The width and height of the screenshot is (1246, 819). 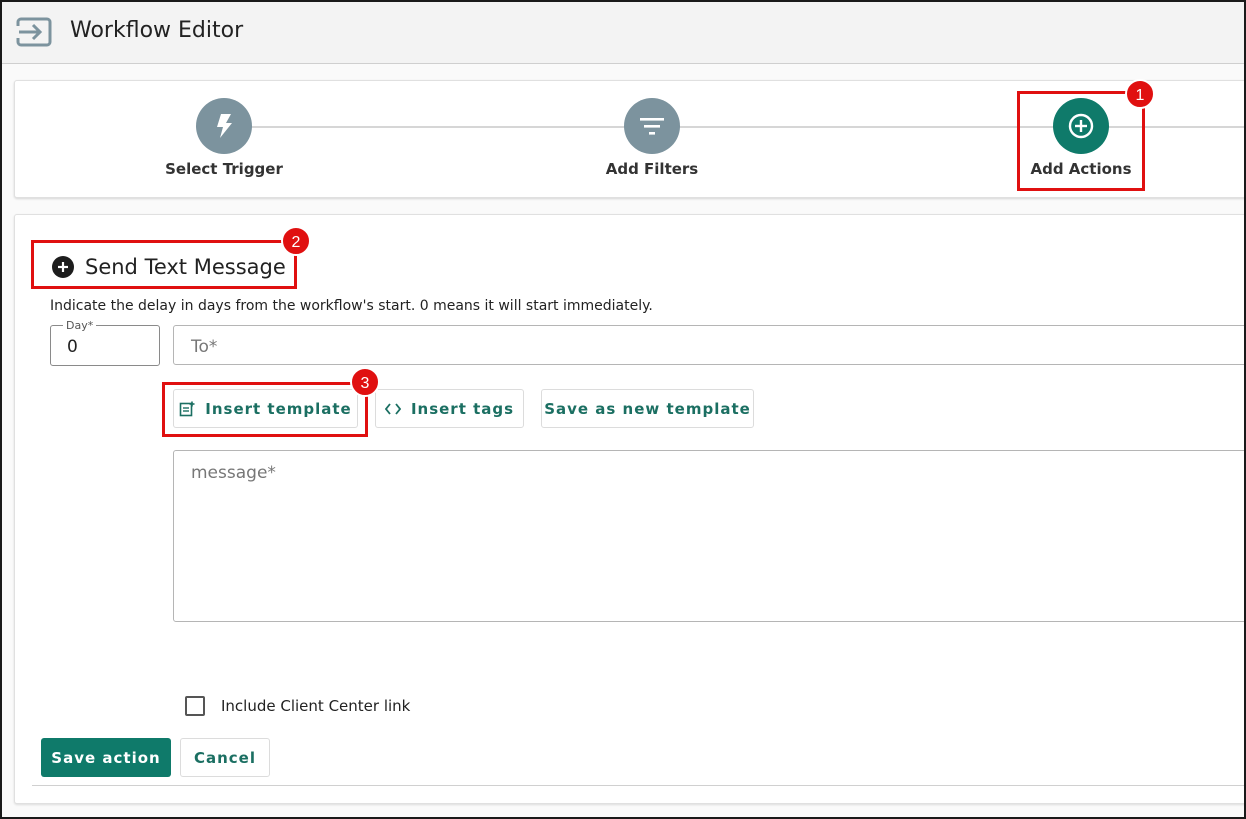 What do you see at coordinates (233, 473) in the screenshot?
I see `message-placeholder: message*` at bounding box center [233, 473].